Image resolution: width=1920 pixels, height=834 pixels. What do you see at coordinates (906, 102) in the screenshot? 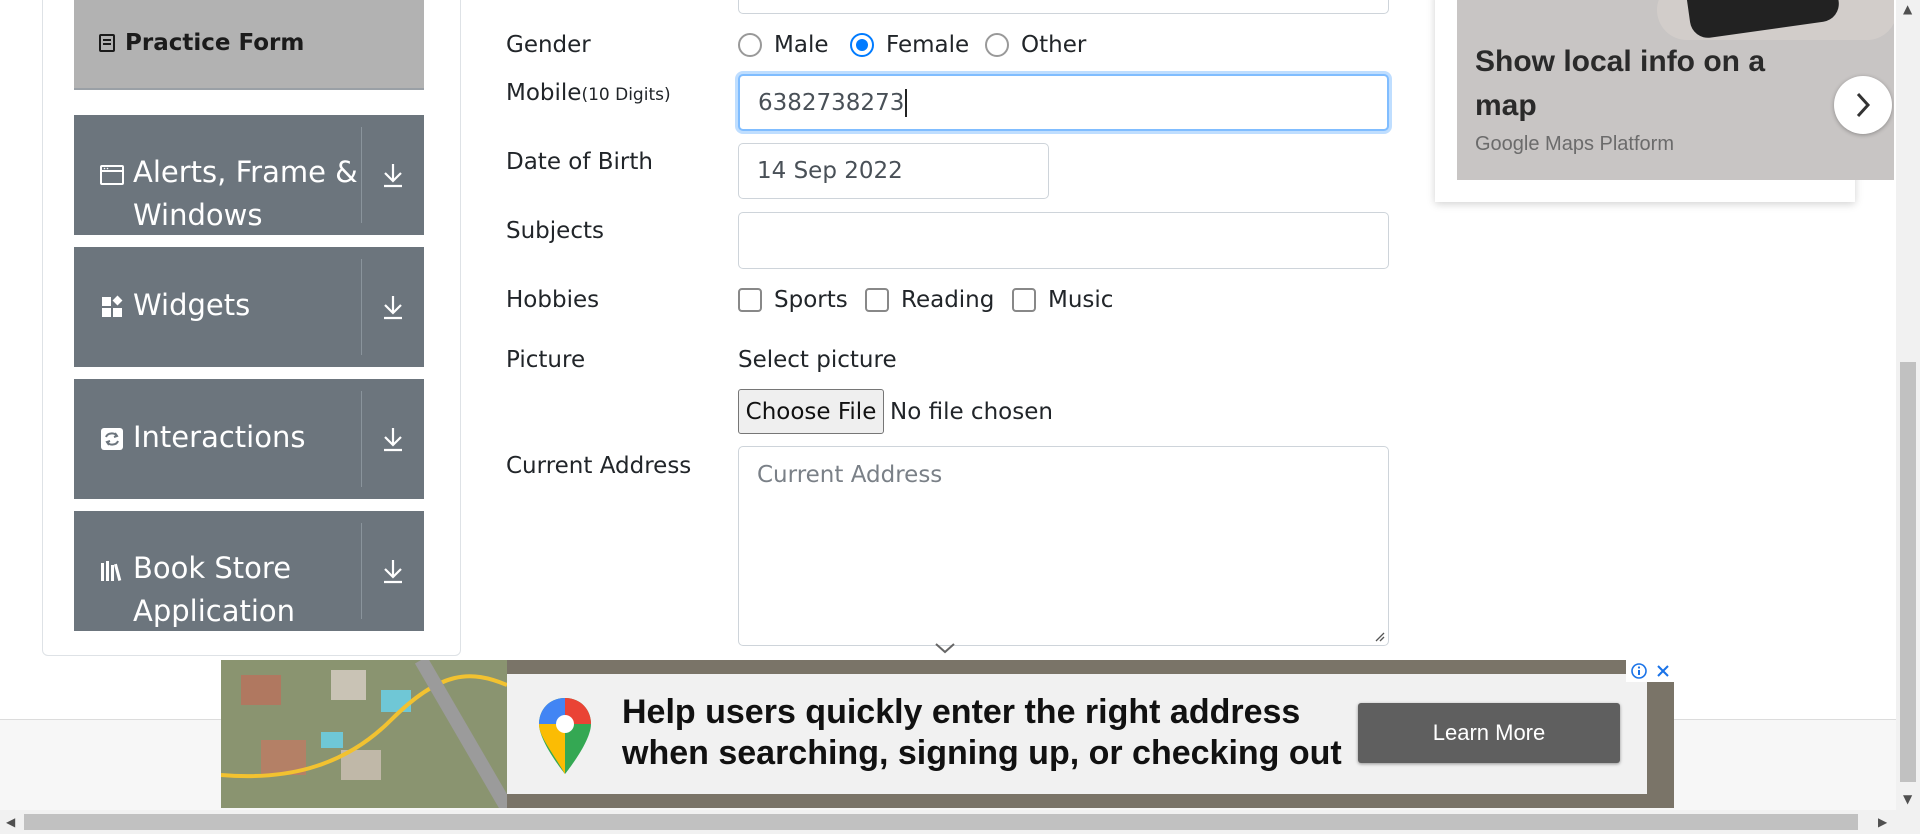
I see `text-caret` at bounding box center [906, 102].